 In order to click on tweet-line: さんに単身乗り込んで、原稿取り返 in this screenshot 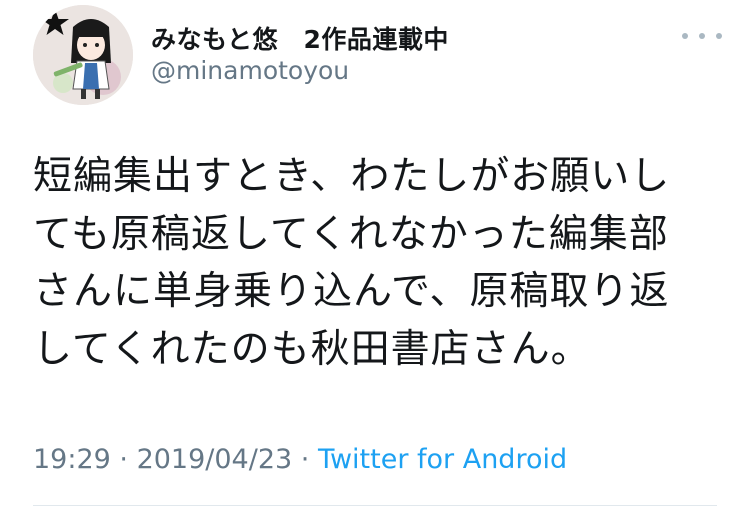, I will do `click(351, 291)`.